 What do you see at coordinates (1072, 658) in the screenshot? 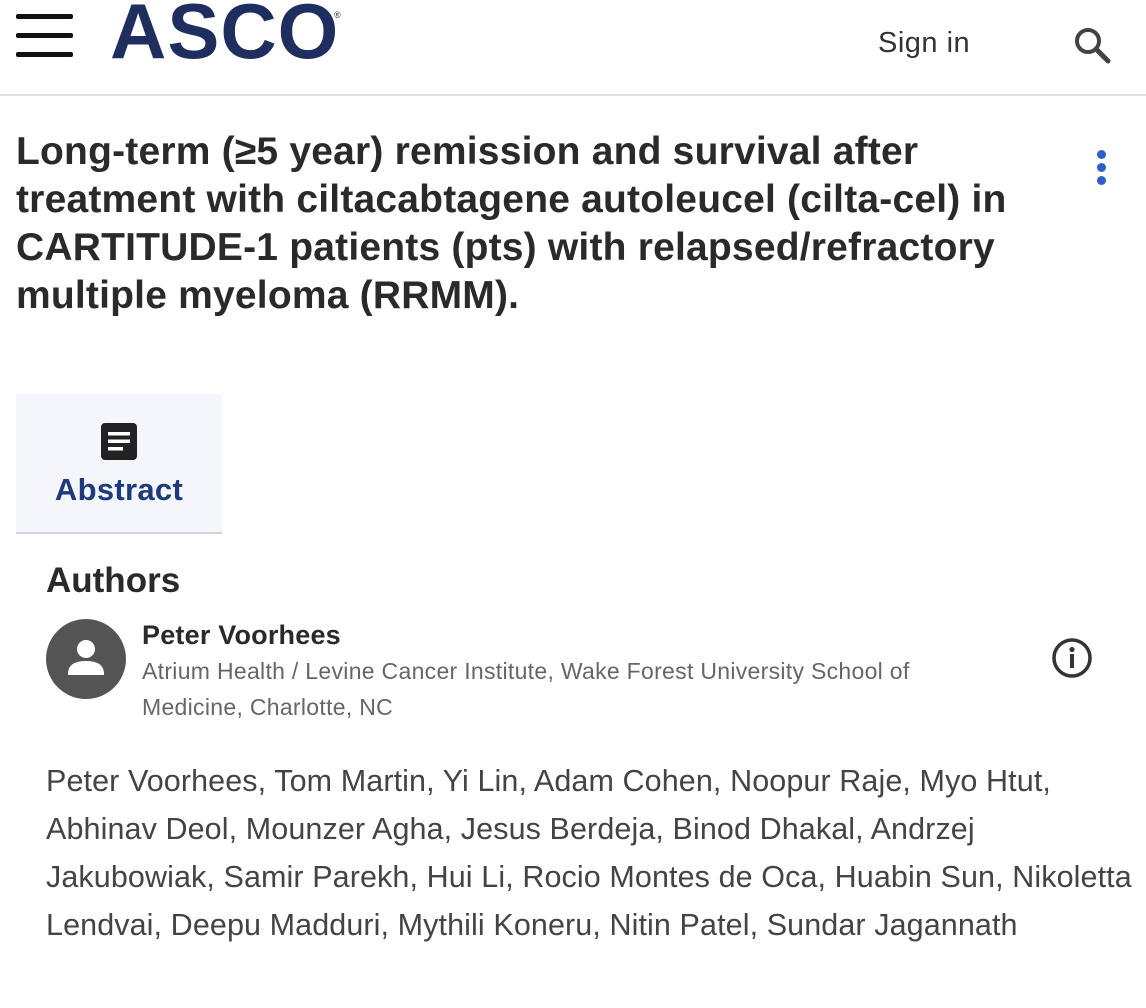
I see `info-icon` at bounding box center [1072, 658].